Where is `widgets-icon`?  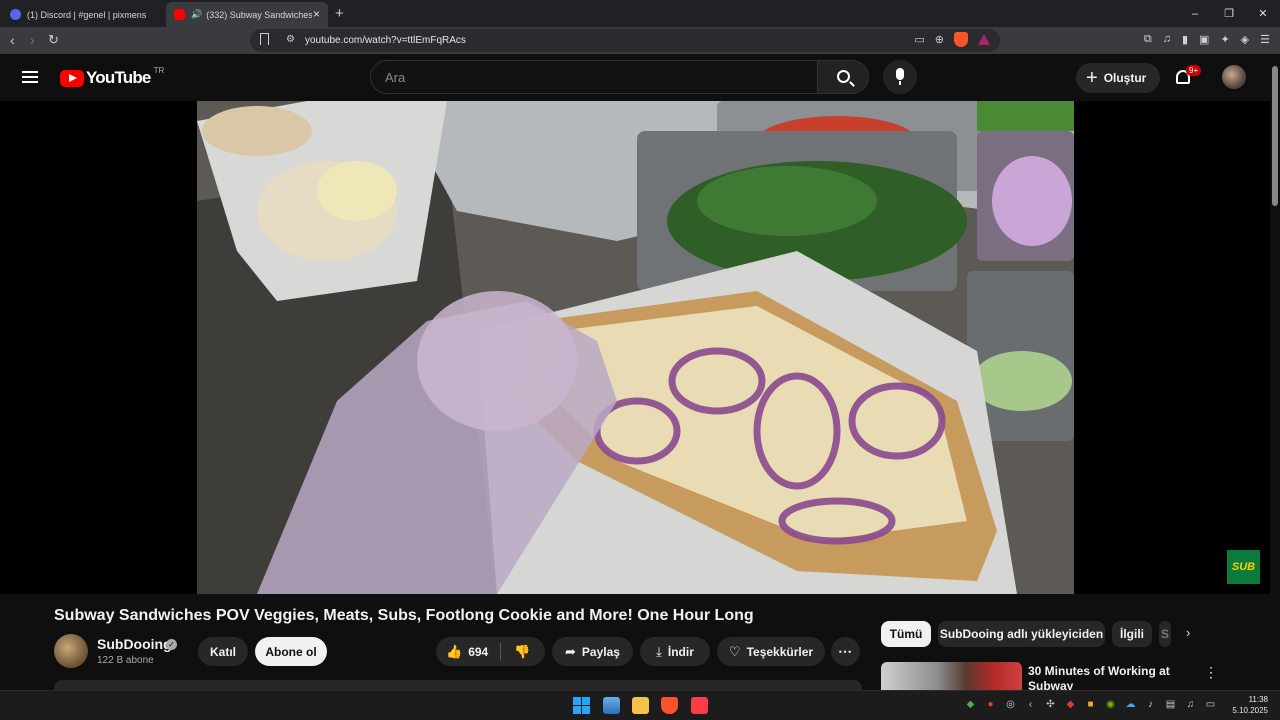
widgets-icon is located at coordinates (611, 705).